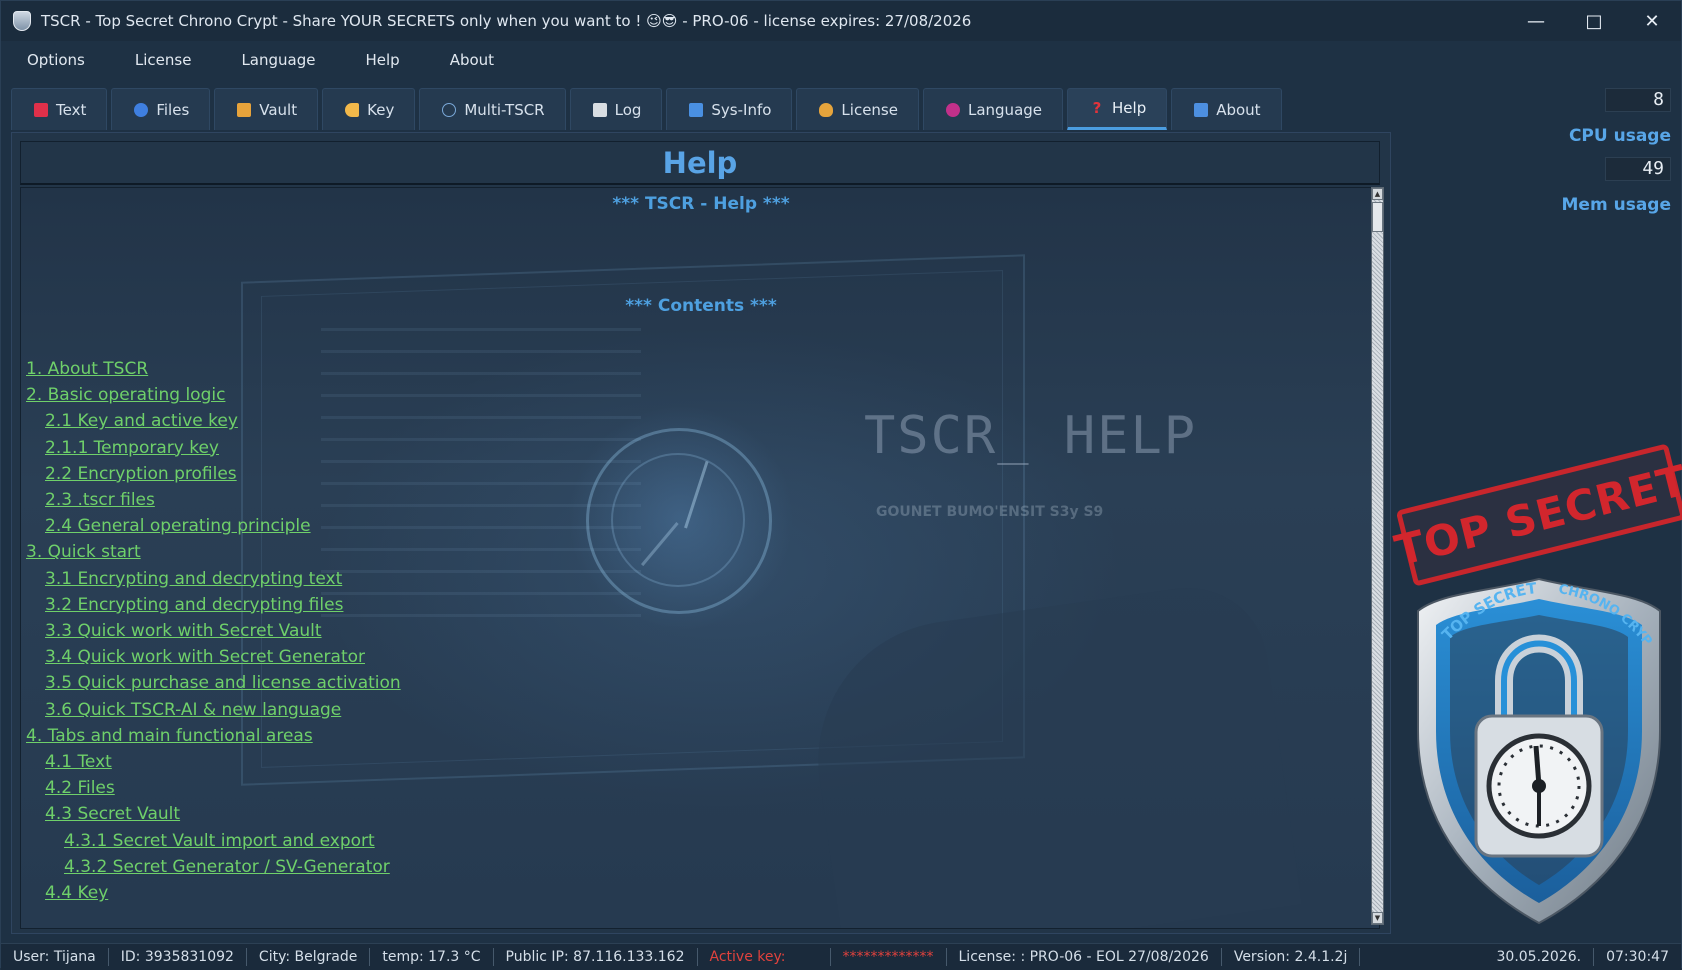  What do you see at coordinates (1084, 957) in the screenshot?
I see `status-license: License: : PRO-06 - EOL 27/08/2026` at bounding box center [1084, 957].